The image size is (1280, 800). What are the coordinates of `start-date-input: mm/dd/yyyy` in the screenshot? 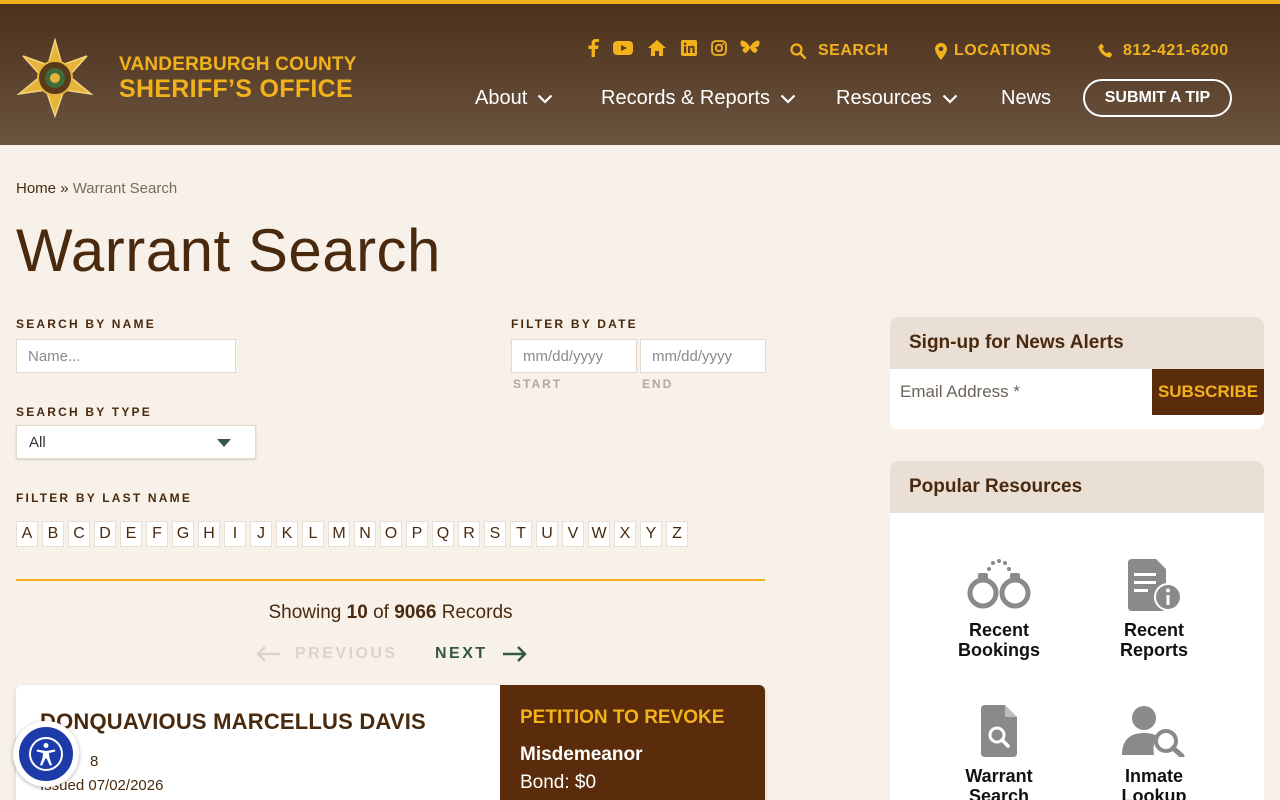 It's located at (574, 356).